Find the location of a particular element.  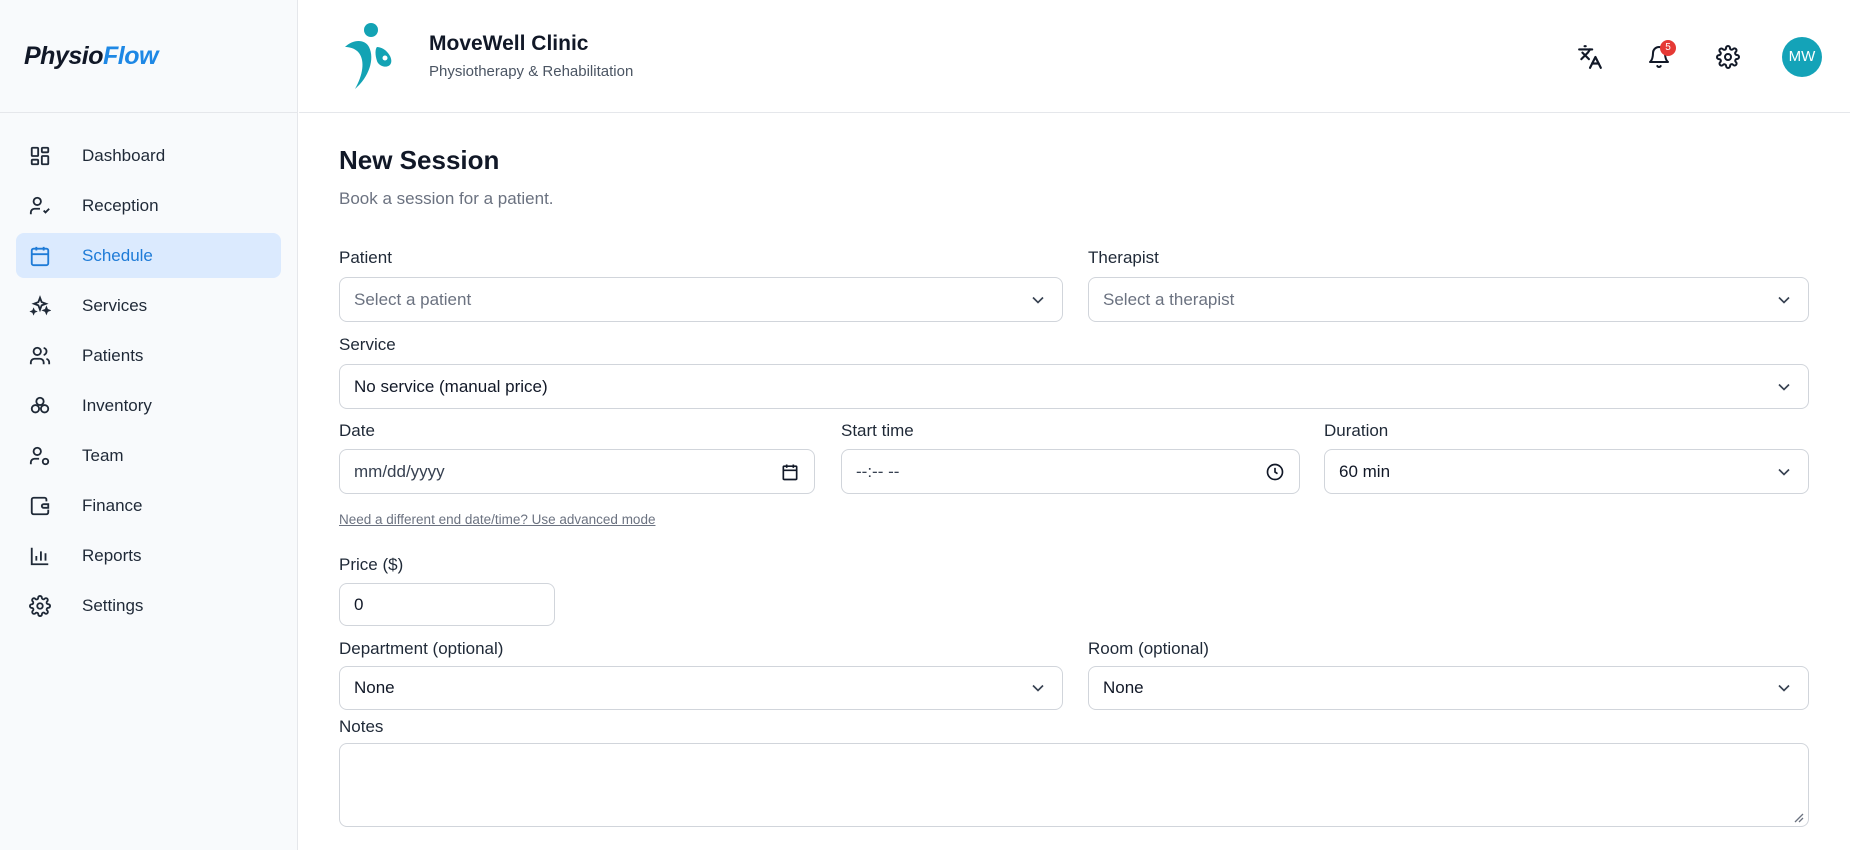

start-time-label: Start time is located at coordinates (877, 430).